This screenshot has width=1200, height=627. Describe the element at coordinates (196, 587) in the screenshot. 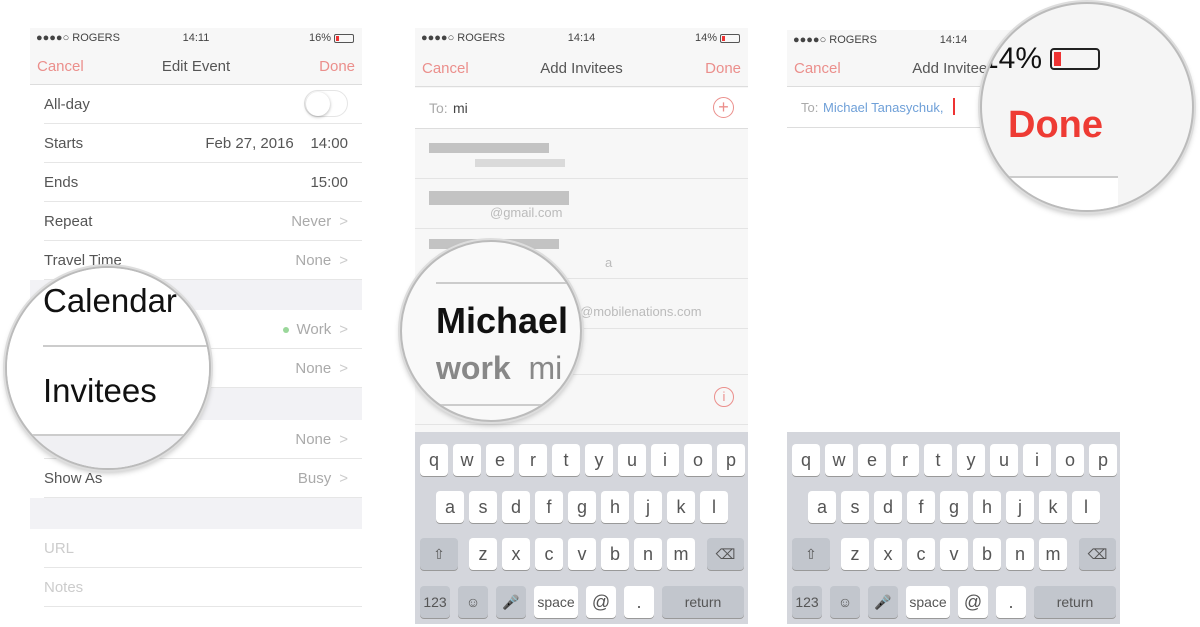

I see `notes-field: Notes` at that location.